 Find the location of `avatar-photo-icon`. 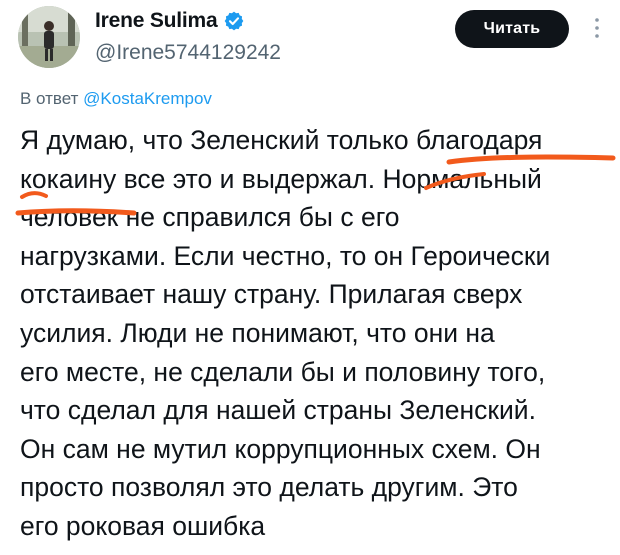

avatar-photo-icon is located at coordinates (49, 37).